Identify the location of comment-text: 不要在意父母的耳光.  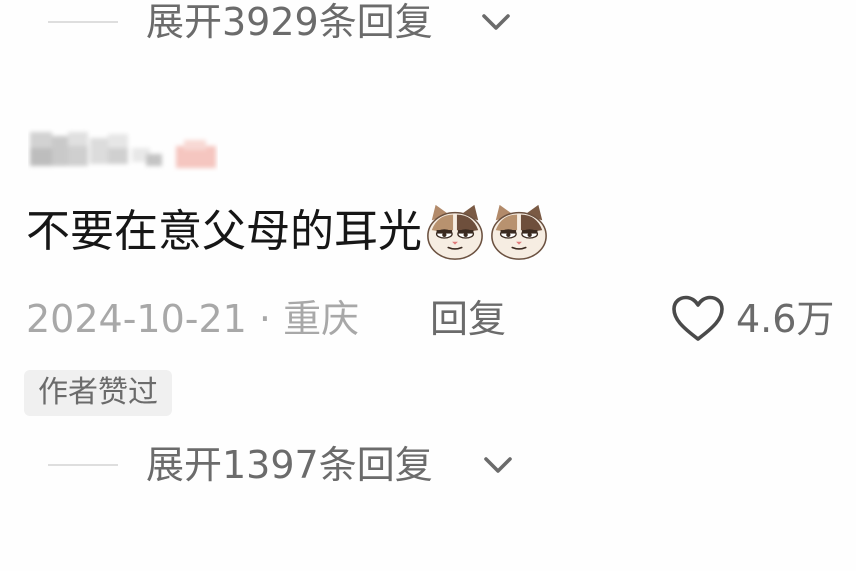
(288, 232).